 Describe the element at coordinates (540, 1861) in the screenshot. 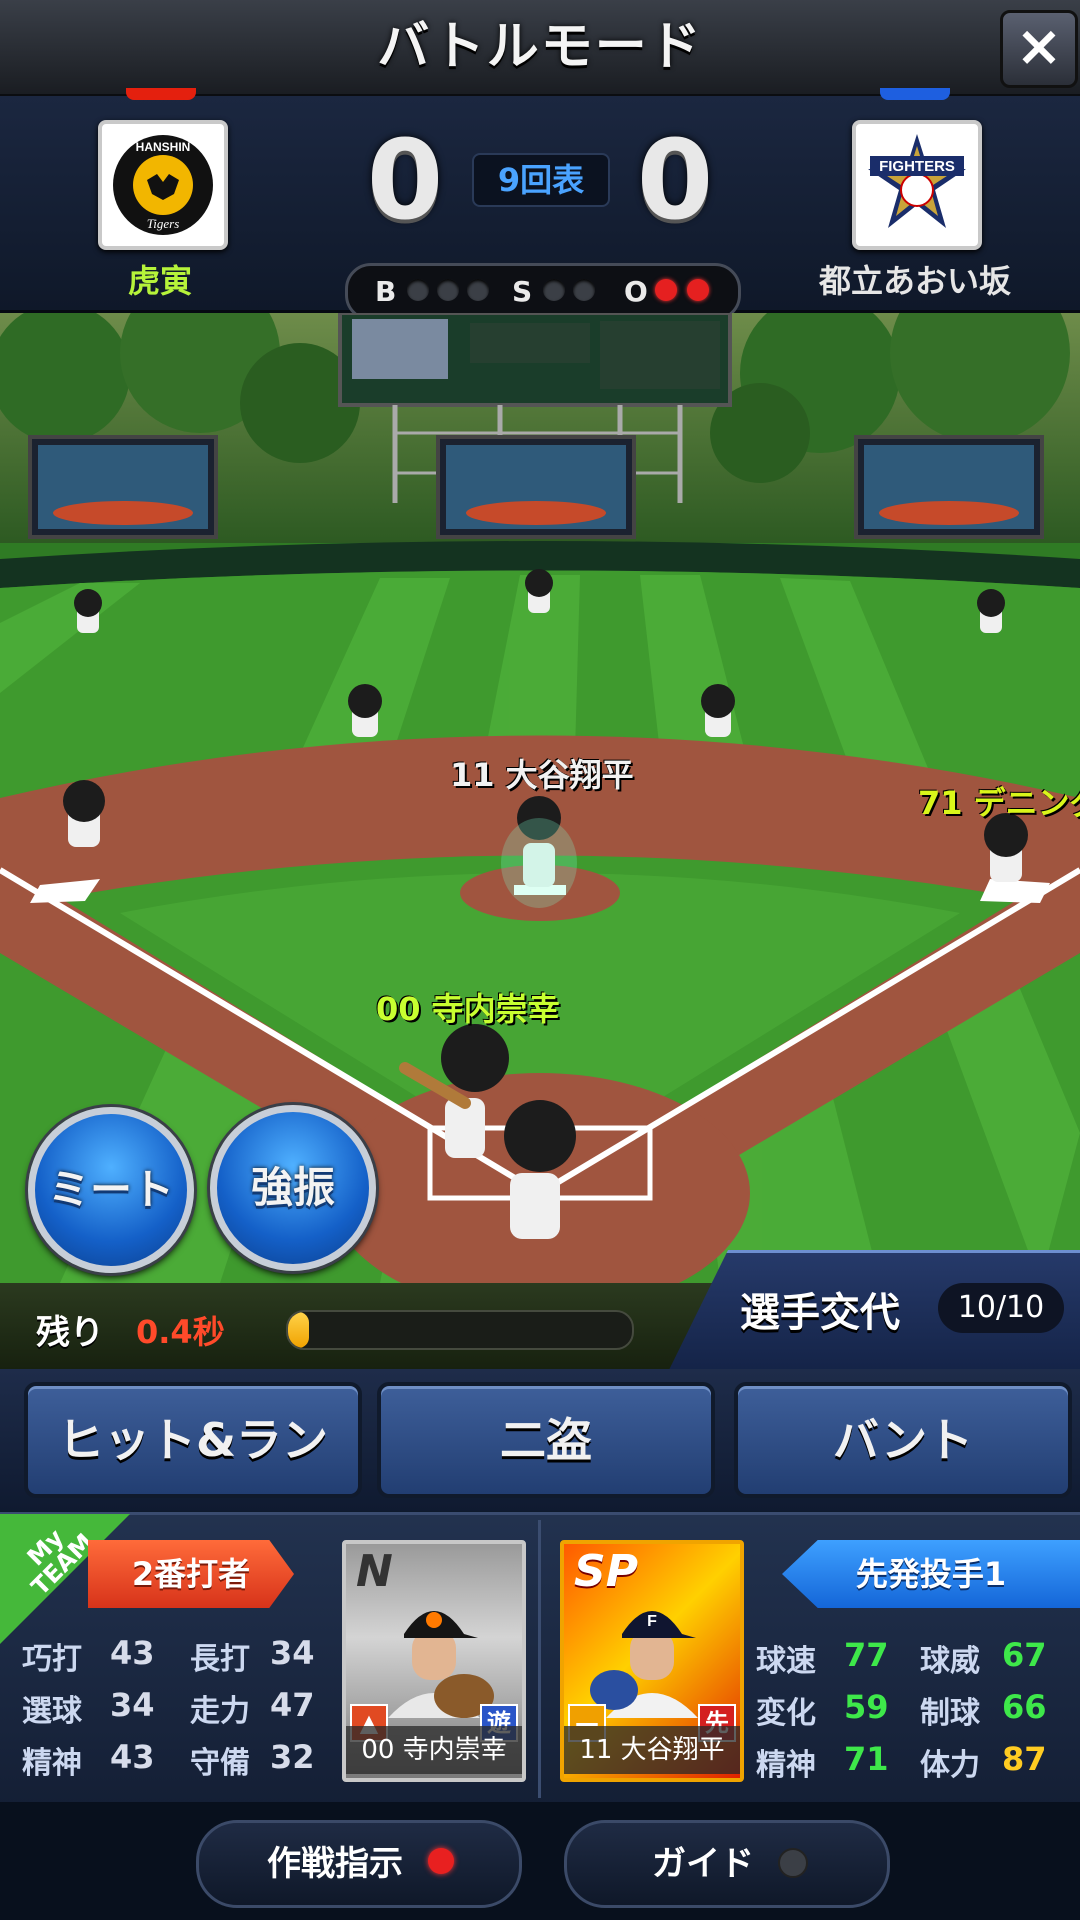

I see `footer-bar` at that location.